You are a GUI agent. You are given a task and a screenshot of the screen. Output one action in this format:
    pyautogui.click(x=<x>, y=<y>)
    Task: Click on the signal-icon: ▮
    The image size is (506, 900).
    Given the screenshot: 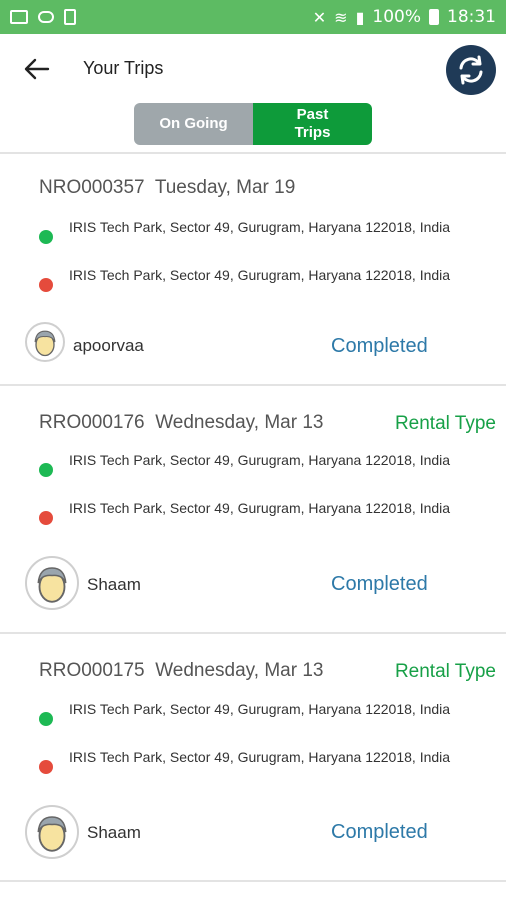 What is the action you would take?
    pyautogui.click(x=360, y=17)
    